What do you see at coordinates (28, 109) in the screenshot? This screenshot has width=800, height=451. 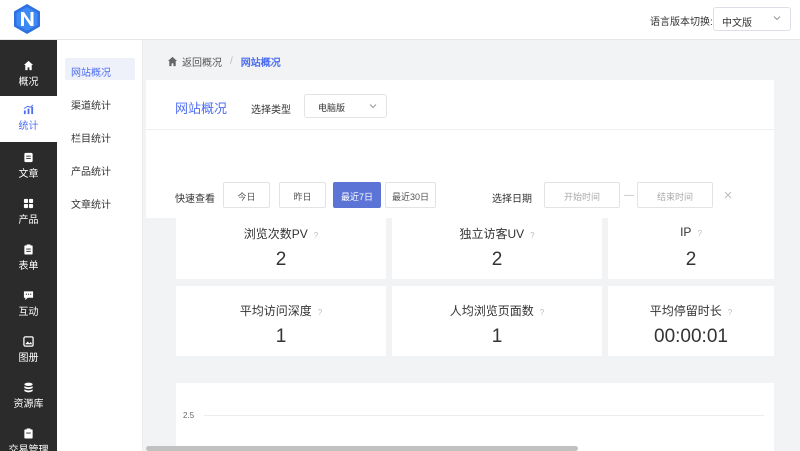 I see `stats-icon` at bounding box center [28, 109].